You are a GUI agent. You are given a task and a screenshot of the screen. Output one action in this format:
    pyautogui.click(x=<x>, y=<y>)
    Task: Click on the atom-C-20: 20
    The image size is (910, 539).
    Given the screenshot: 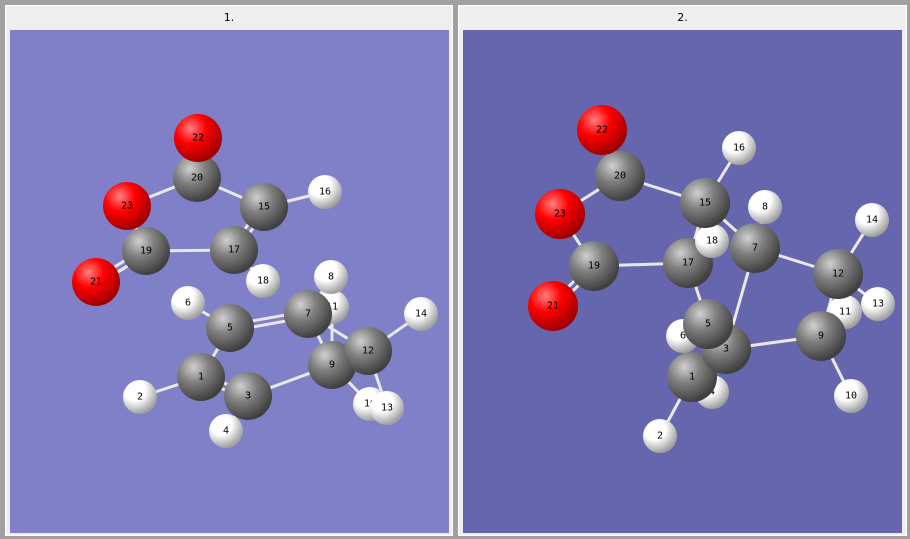 What is the action you would take?
    pyautogui.click(x=620, y=176)
    